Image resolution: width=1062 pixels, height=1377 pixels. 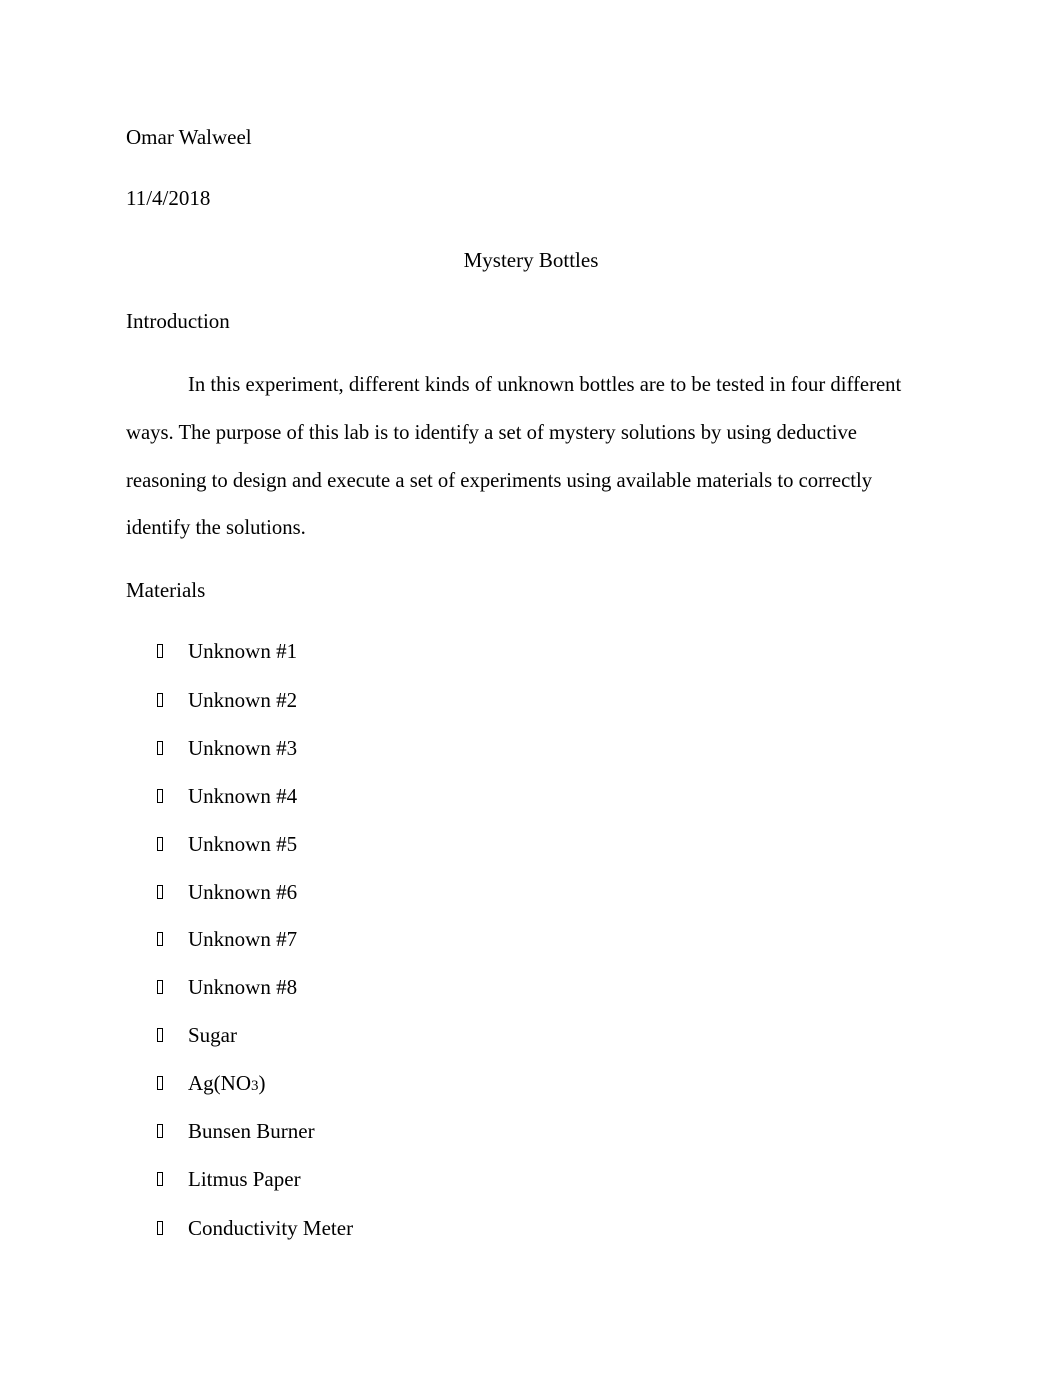 I want to click on paragraph-line: identify the solutions., so click(x=216, y=527).